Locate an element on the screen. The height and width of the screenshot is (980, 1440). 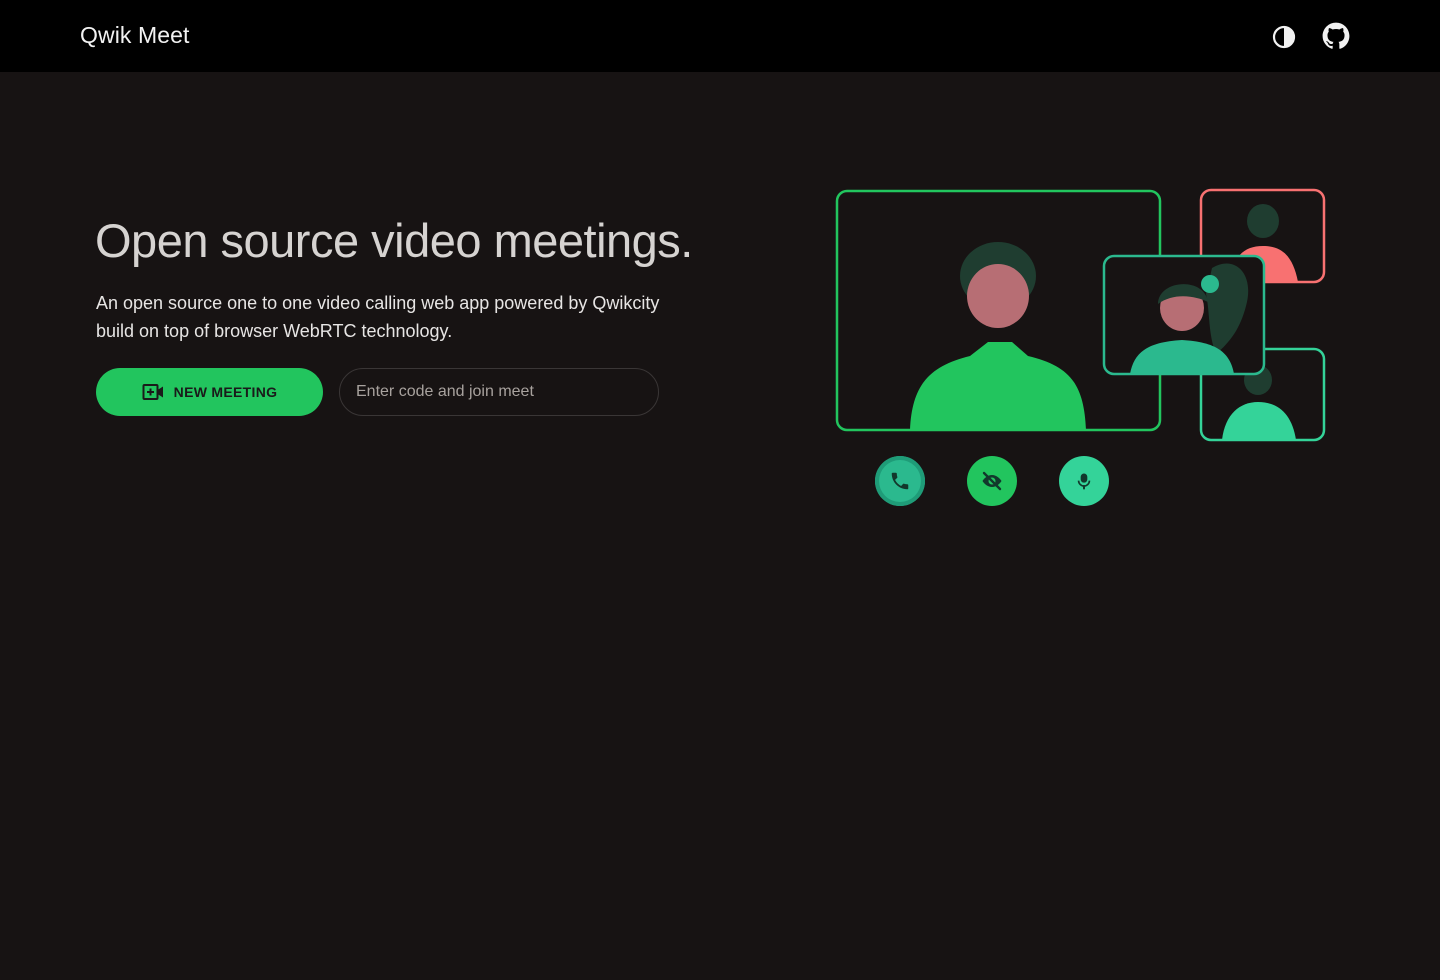
microphone-icon is located at coordinates (1084, 481).